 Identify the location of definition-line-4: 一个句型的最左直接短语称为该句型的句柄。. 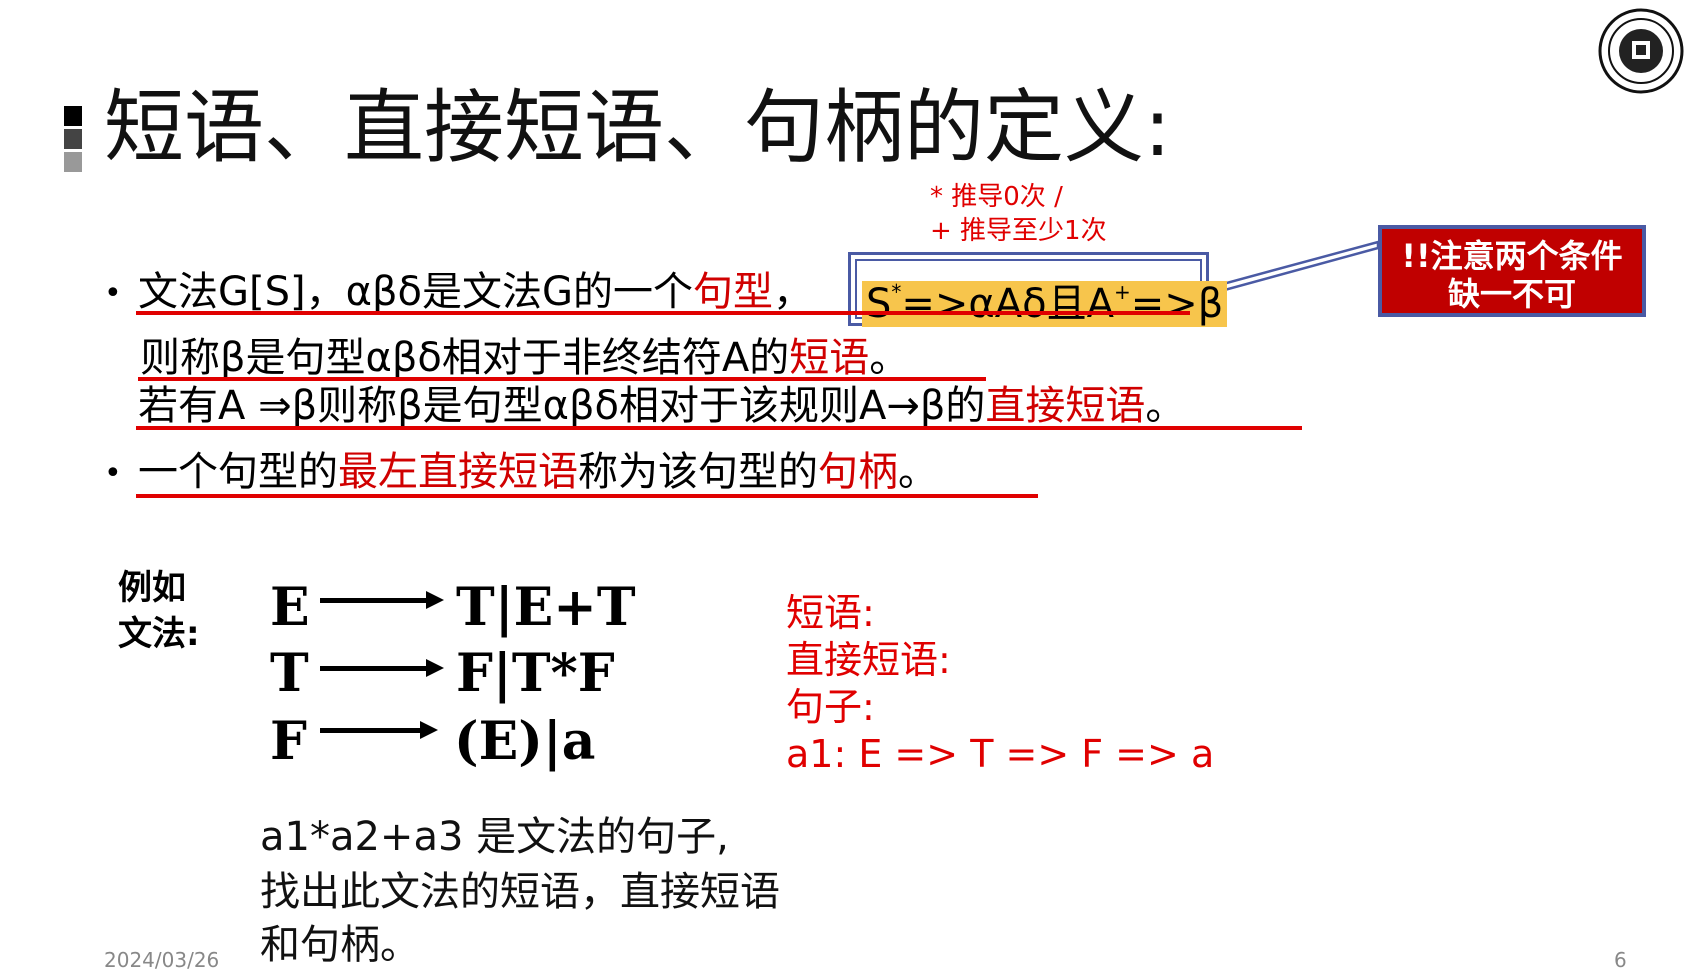
(538, 472).